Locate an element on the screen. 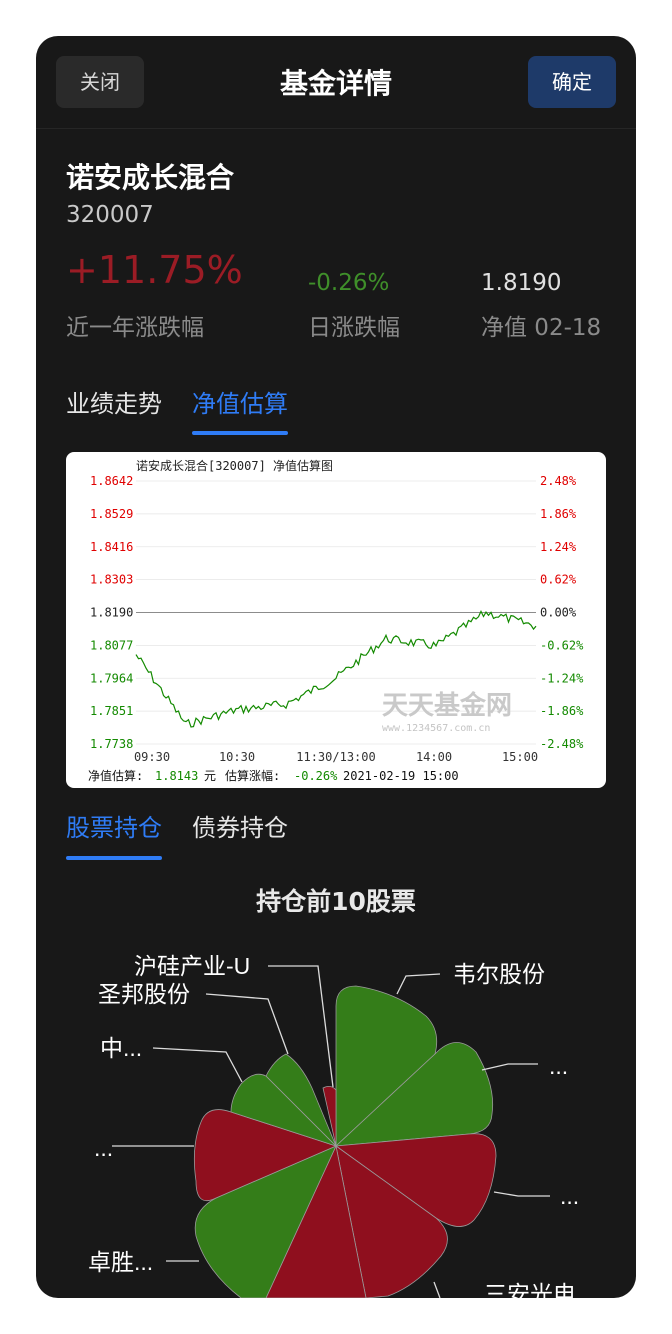 This screenshot has width=672, height=1334. y-tick-left: 1.8190 is located at coordinates (111, 613).